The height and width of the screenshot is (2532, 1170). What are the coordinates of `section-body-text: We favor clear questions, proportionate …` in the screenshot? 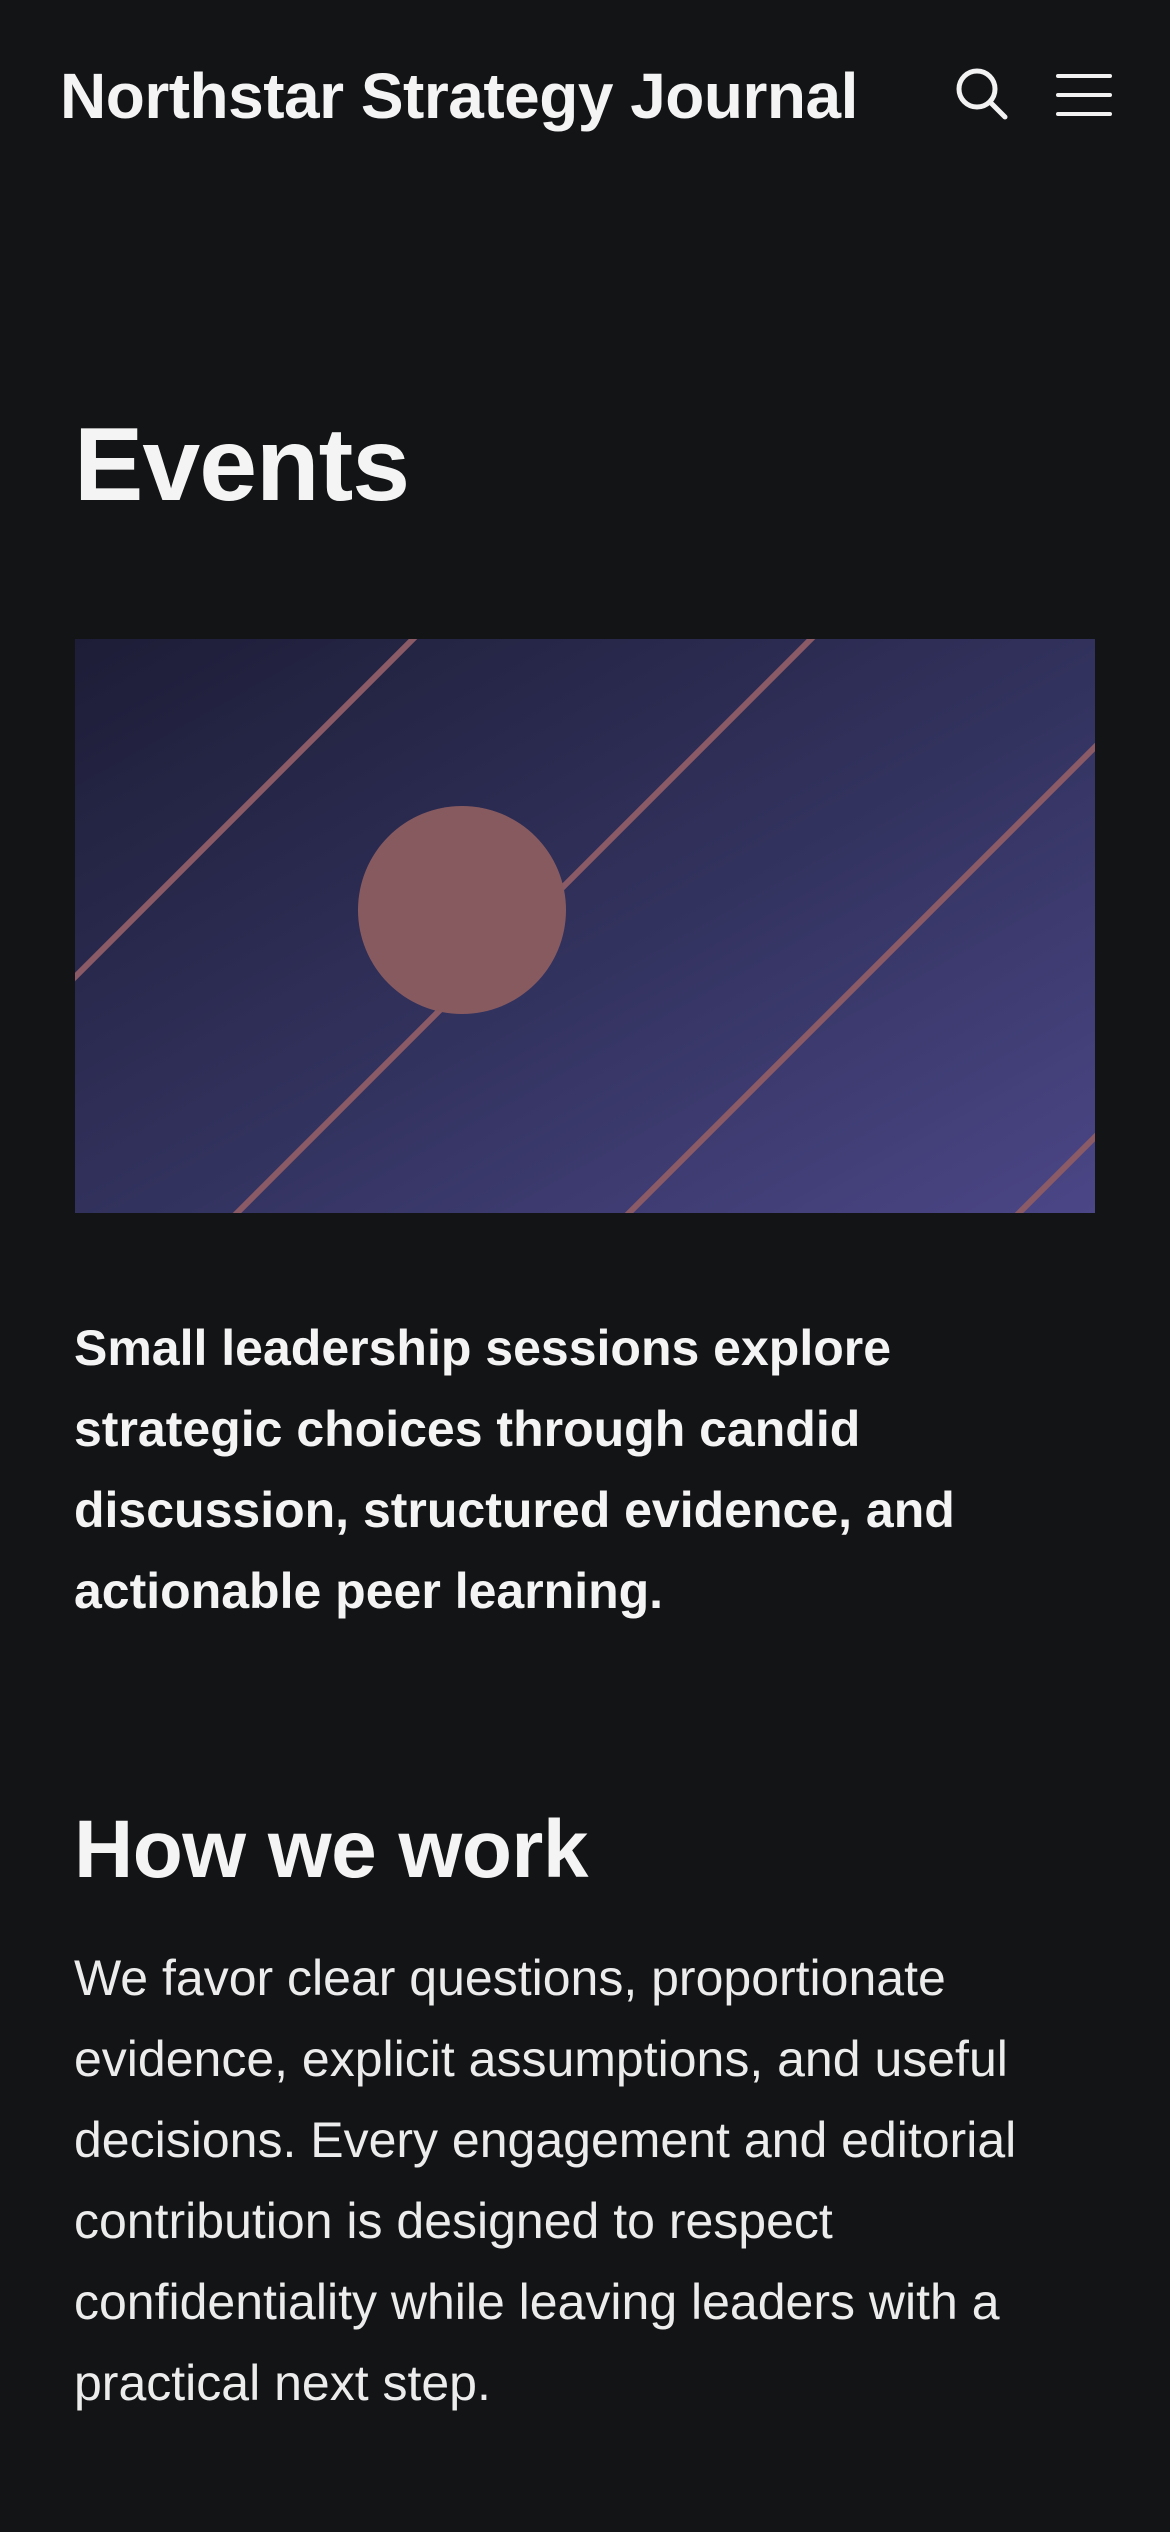 It's located at (545, 2180).